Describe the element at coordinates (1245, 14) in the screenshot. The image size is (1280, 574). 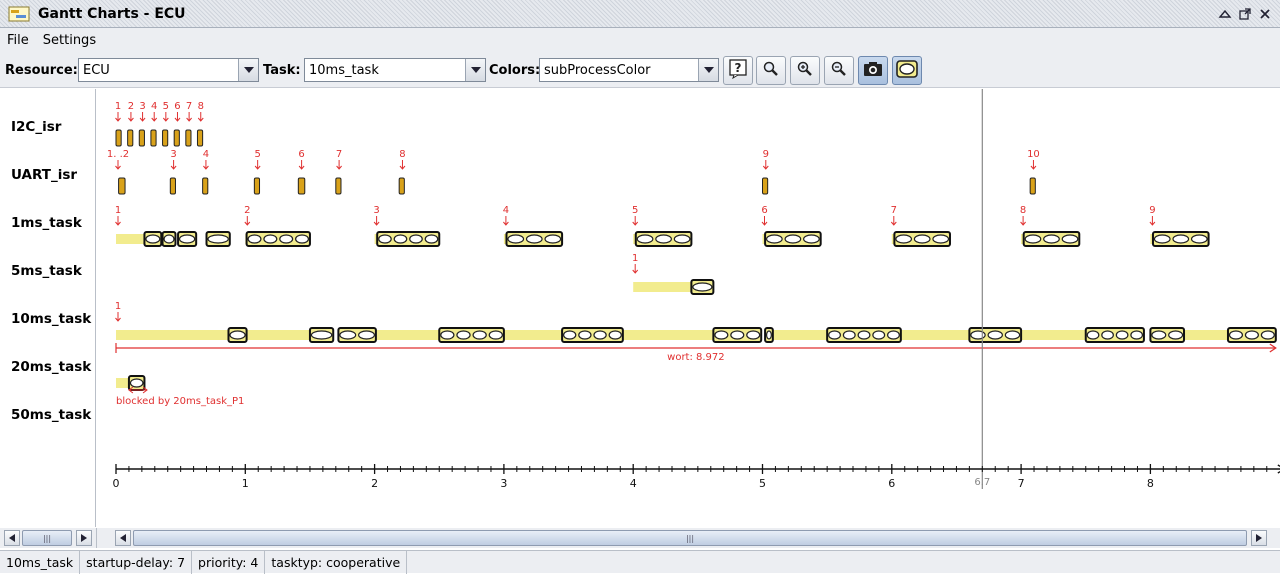
I see `restore-icon` at that location.